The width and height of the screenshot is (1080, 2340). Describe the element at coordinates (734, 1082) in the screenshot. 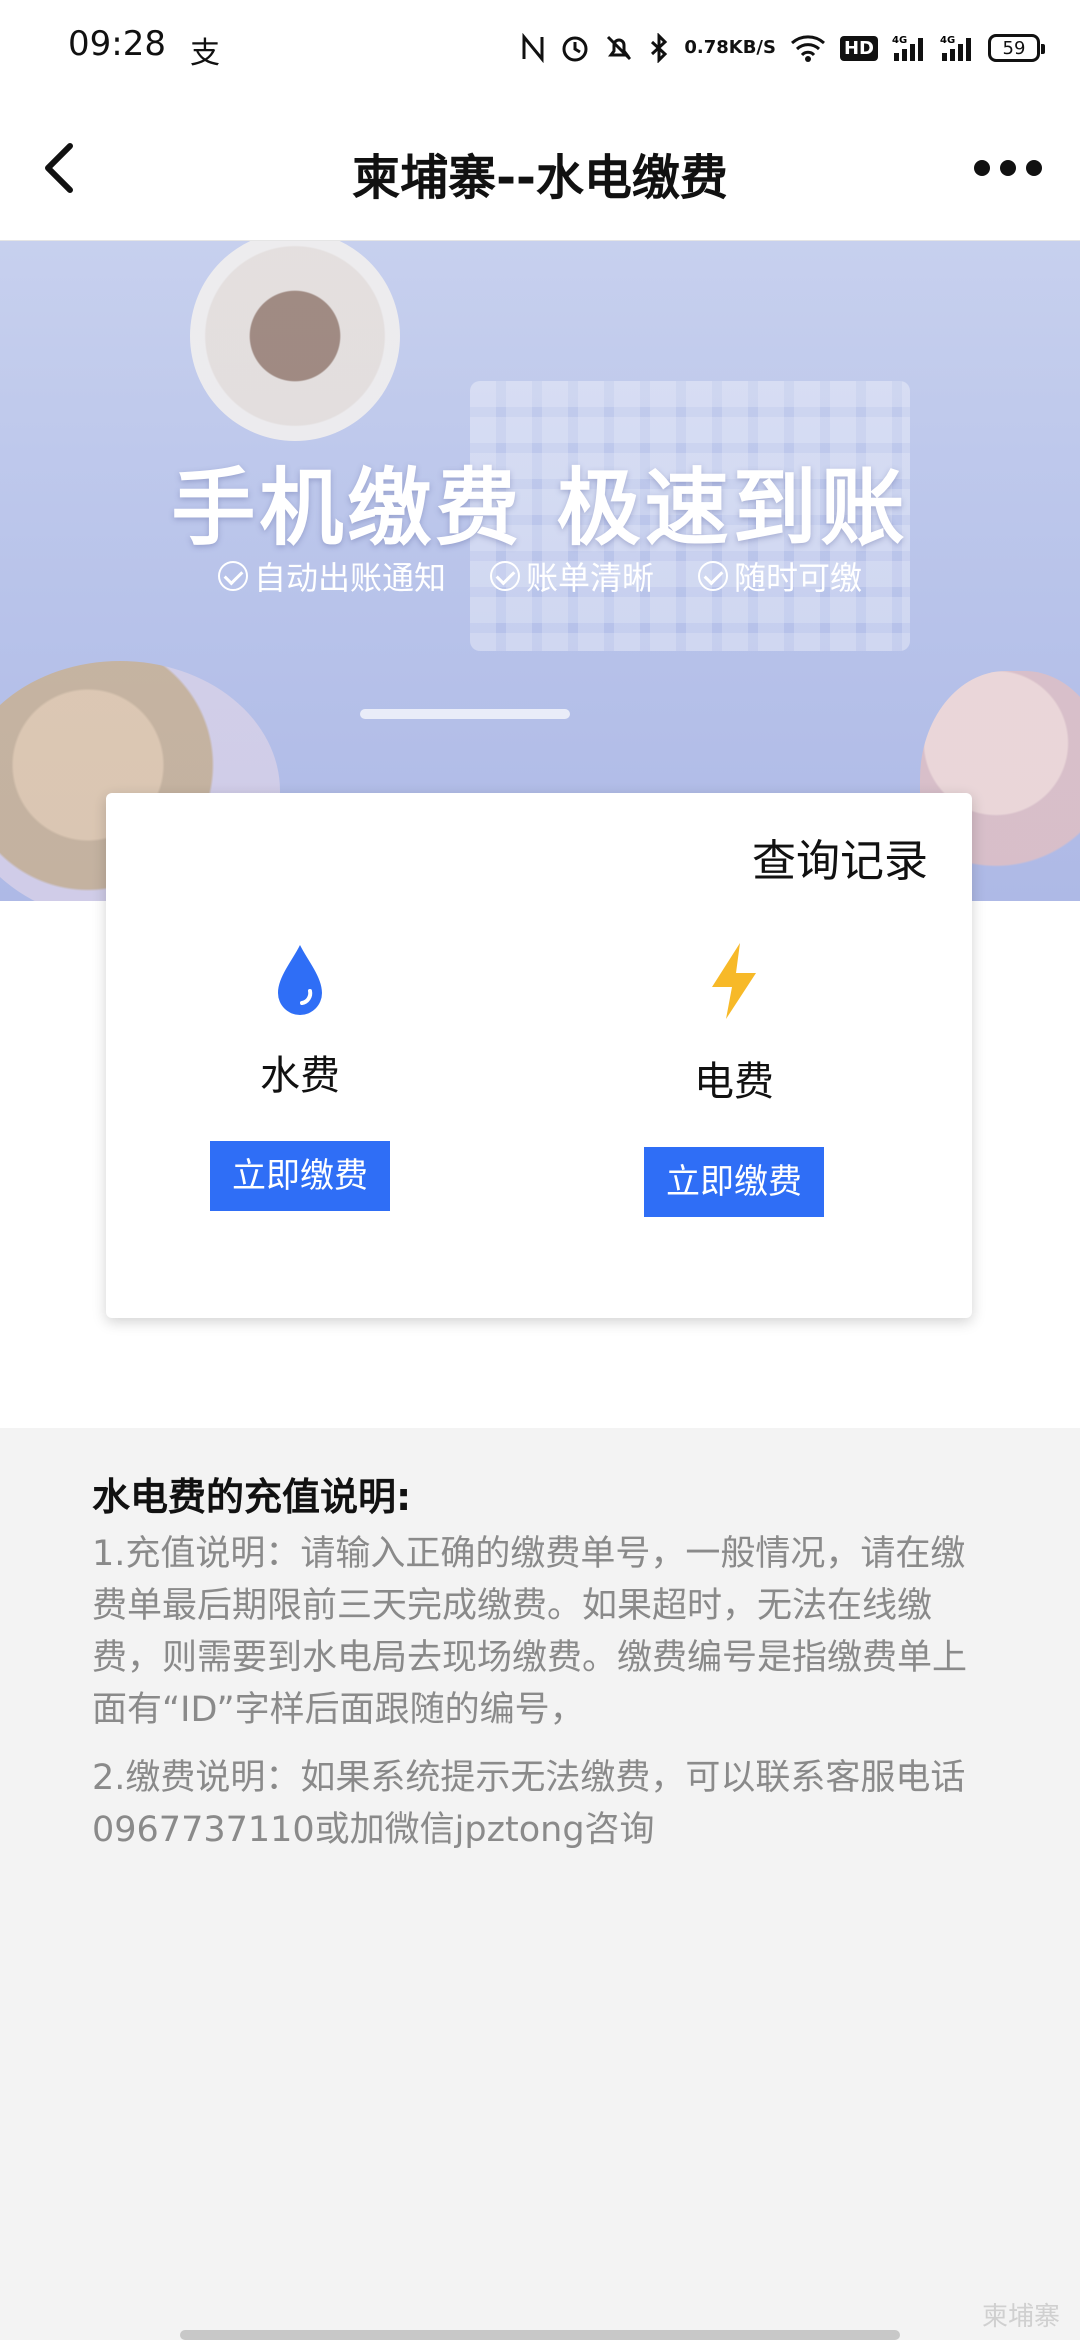

I see `electric-fee-label: 电费` at that location.